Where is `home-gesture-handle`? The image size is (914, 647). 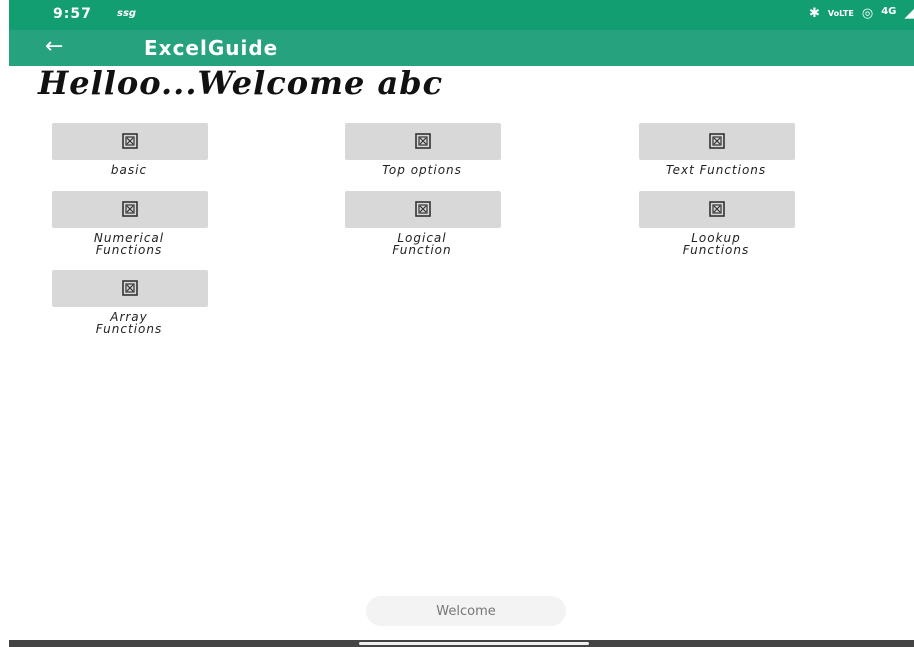
home-gesture-handle is located at coordinates (474, 643).